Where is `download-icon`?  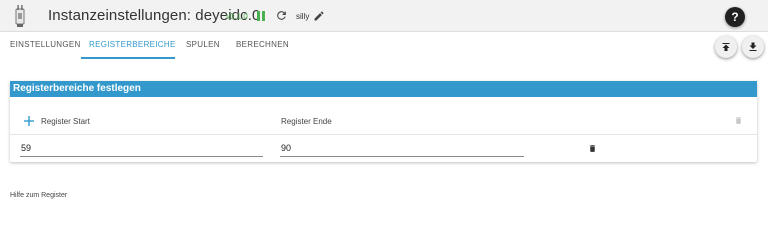 download-icon is located at coordinates (753, 46).